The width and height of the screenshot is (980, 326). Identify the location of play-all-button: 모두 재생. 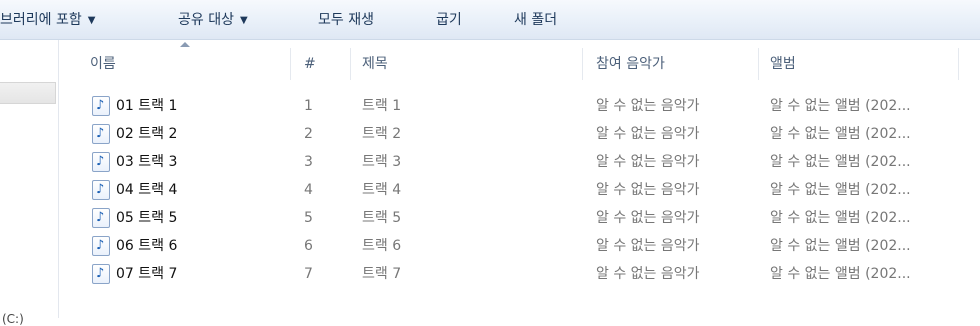
(346, 20).